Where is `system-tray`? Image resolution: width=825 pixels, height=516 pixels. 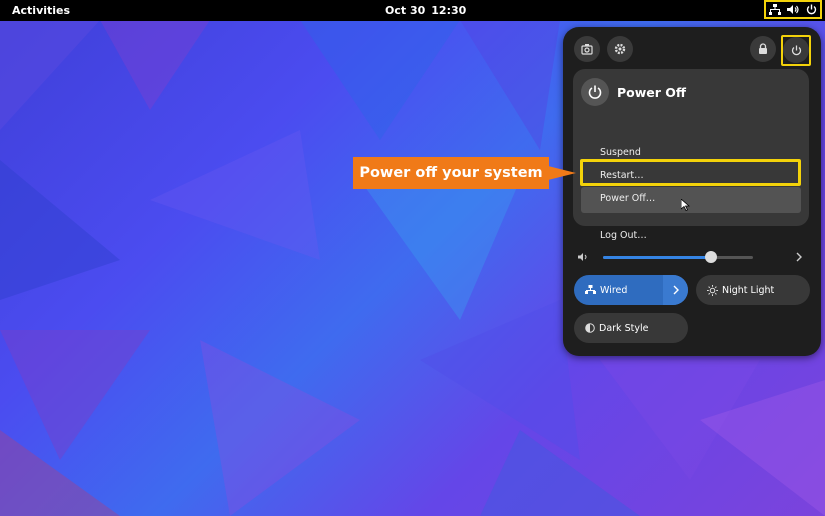 system-tray is located at coordinates (793, 9).